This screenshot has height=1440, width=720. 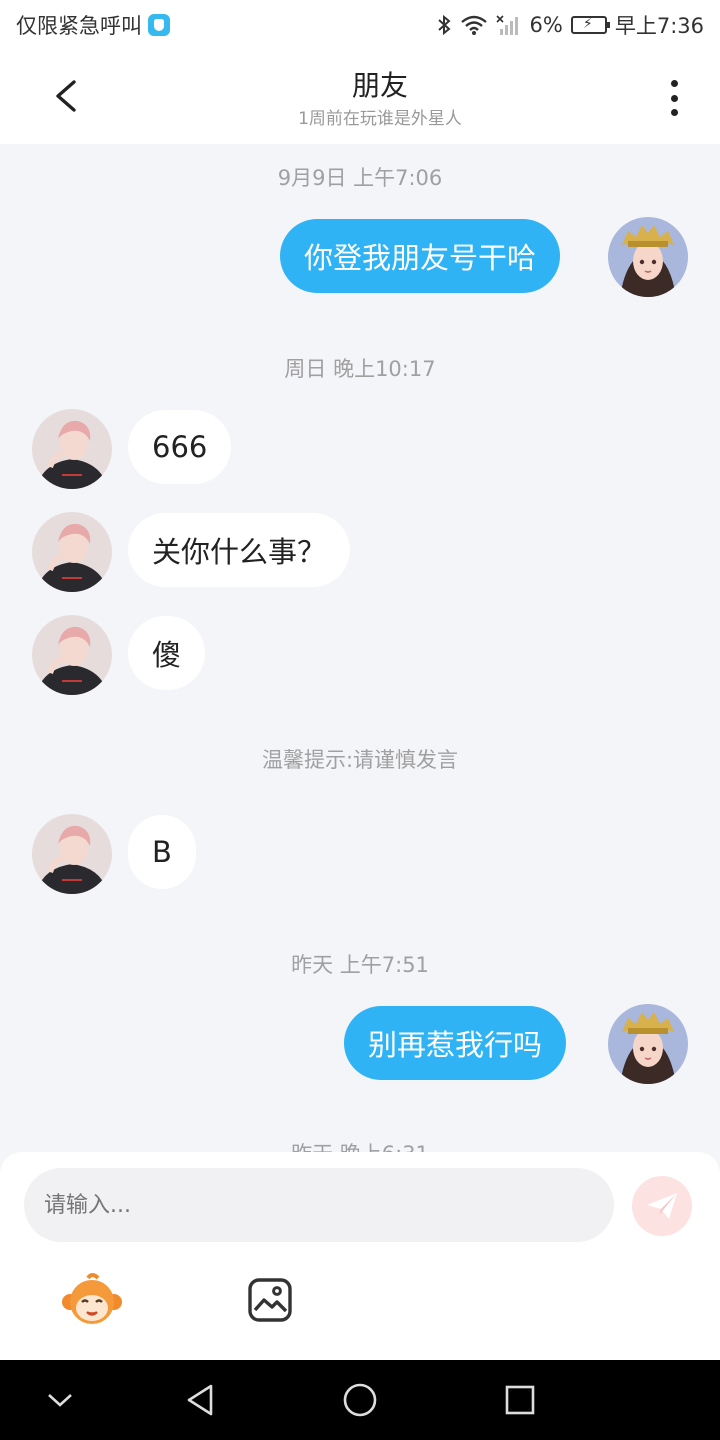 What do you see at coordinates (674, 83) in the screenshot?
I see `more-vertical-icon` at bounding box center [674, 83].